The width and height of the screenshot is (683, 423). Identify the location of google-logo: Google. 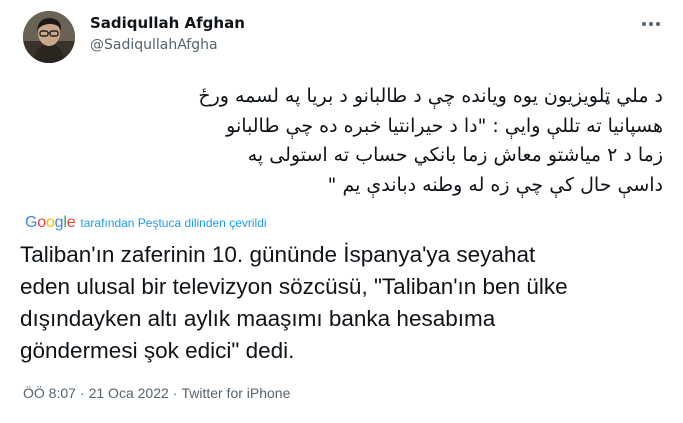
(50, 223).